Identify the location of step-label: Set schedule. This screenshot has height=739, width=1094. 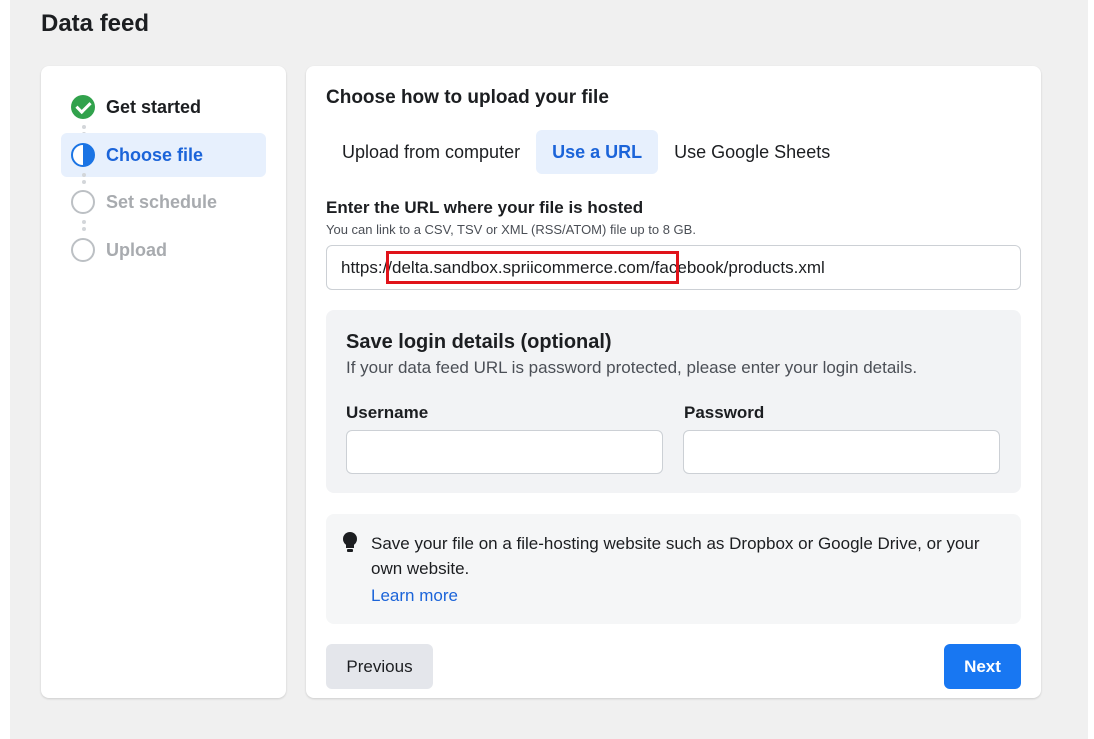
(162, 201).